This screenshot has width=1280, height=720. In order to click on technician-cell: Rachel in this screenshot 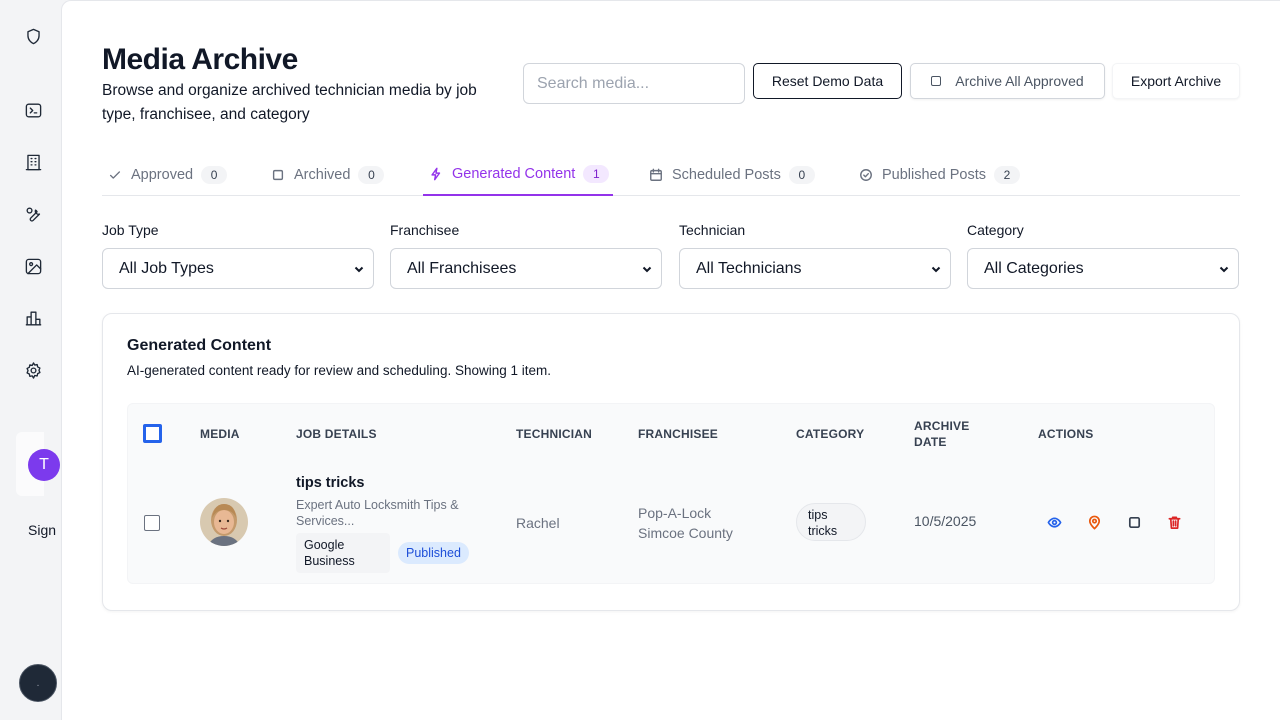, I will do `click(538, 523)`.